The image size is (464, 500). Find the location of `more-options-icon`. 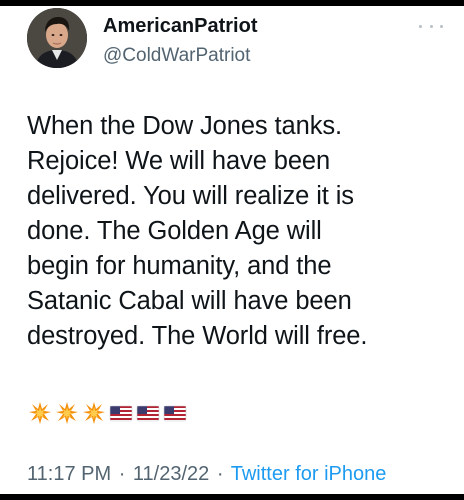

more-options-icon is located at coordinates (431, 26).